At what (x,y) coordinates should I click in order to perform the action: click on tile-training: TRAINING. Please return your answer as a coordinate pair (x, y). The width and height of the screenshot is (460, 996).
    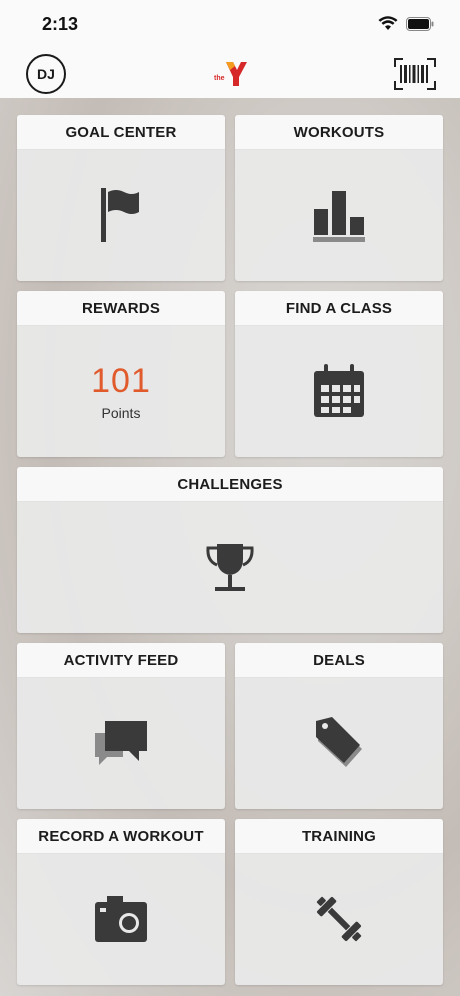
    Looking at the image, I should click on (339, 902).